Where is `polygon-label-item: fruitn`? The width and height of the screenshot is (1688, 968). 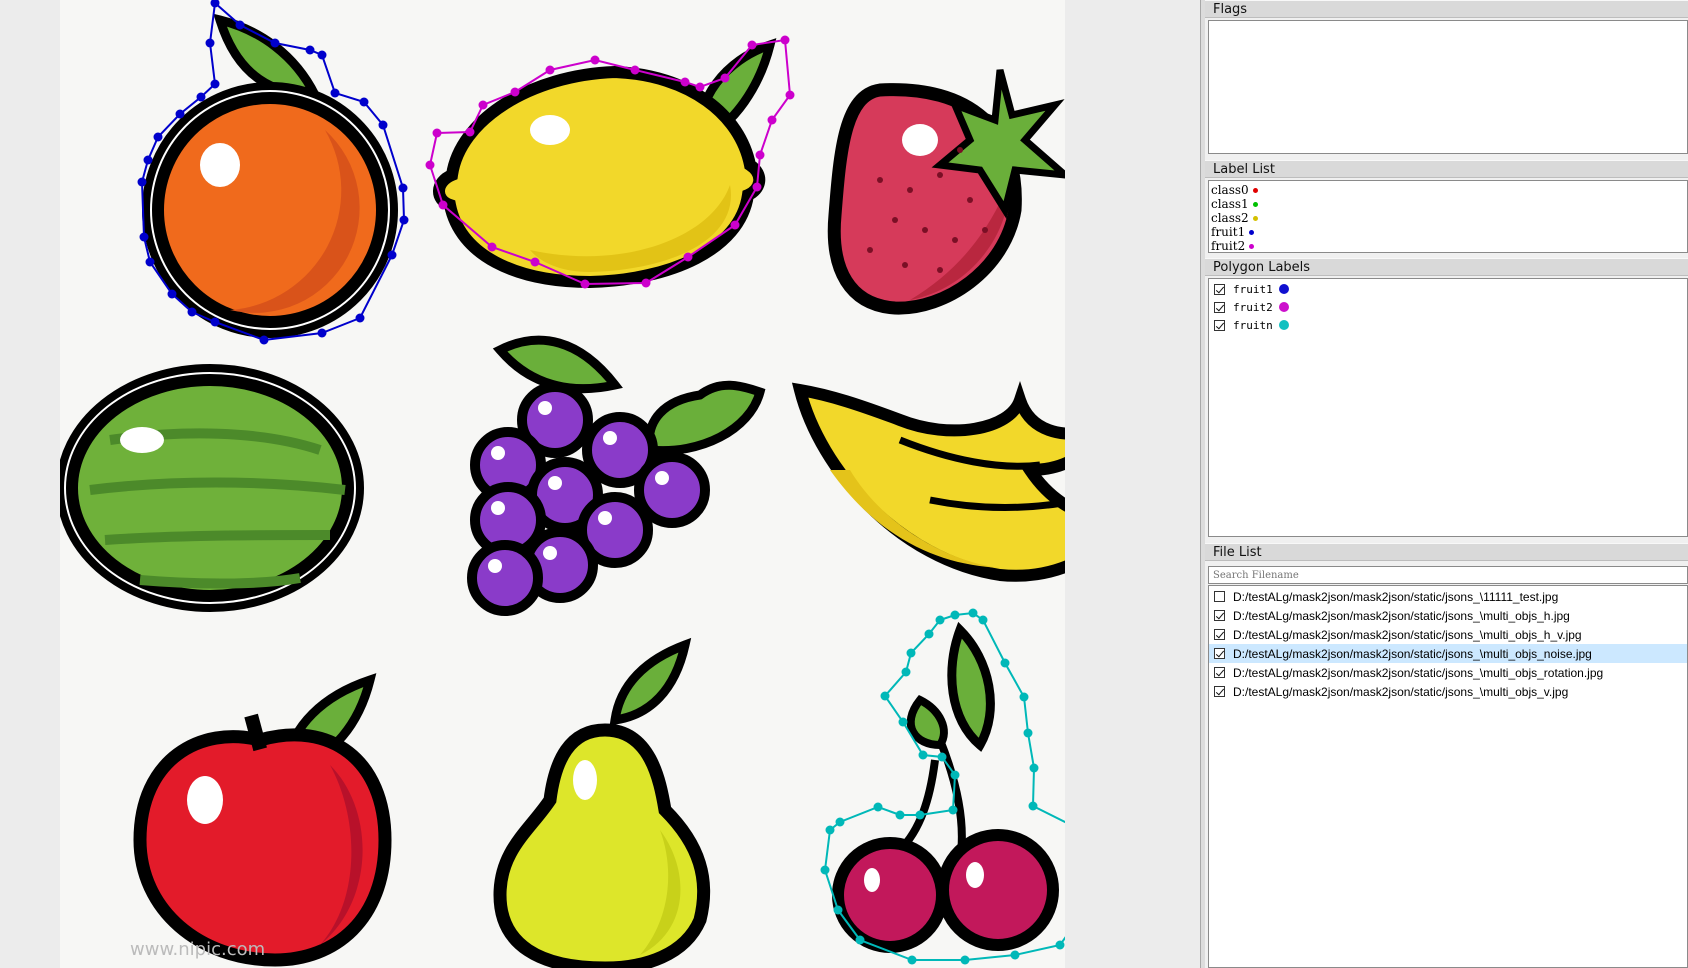
polygon-label-item: fruitn is located at coordinates (1448, 325).